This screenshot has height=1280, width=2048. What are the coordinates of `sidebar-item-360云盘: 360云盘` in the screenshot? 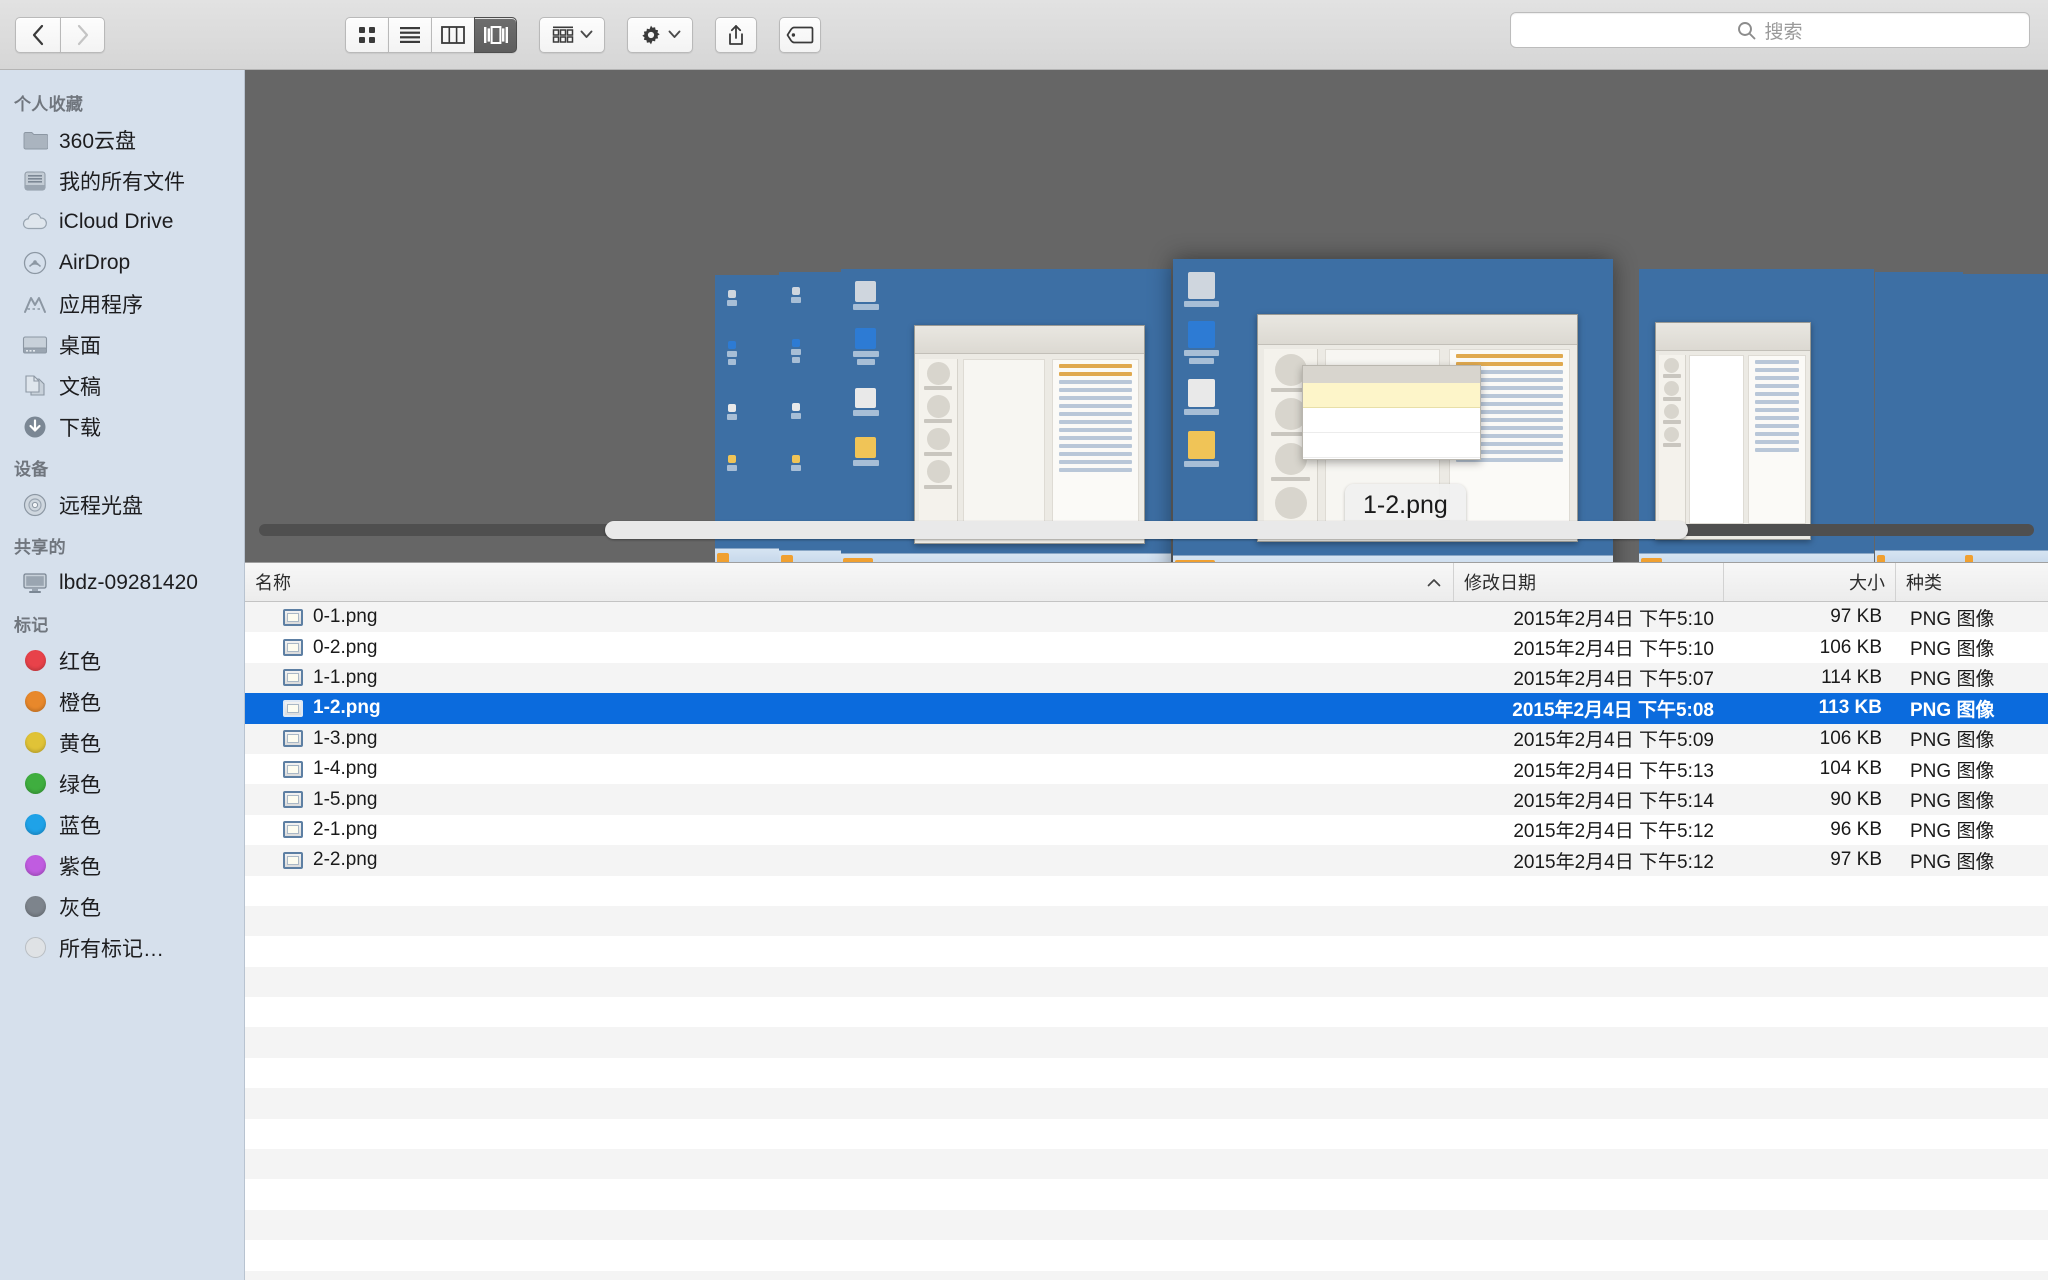 It's located at (122, 139).